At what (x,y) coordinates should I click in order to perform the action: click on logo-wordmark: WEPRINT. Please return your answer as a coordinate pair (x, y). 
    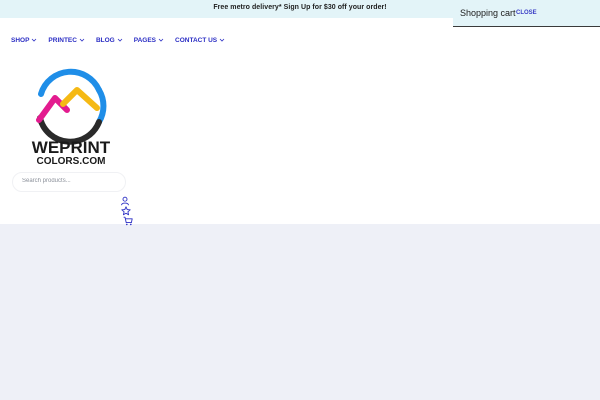
    Looking at the image, I should click on (71, 147).